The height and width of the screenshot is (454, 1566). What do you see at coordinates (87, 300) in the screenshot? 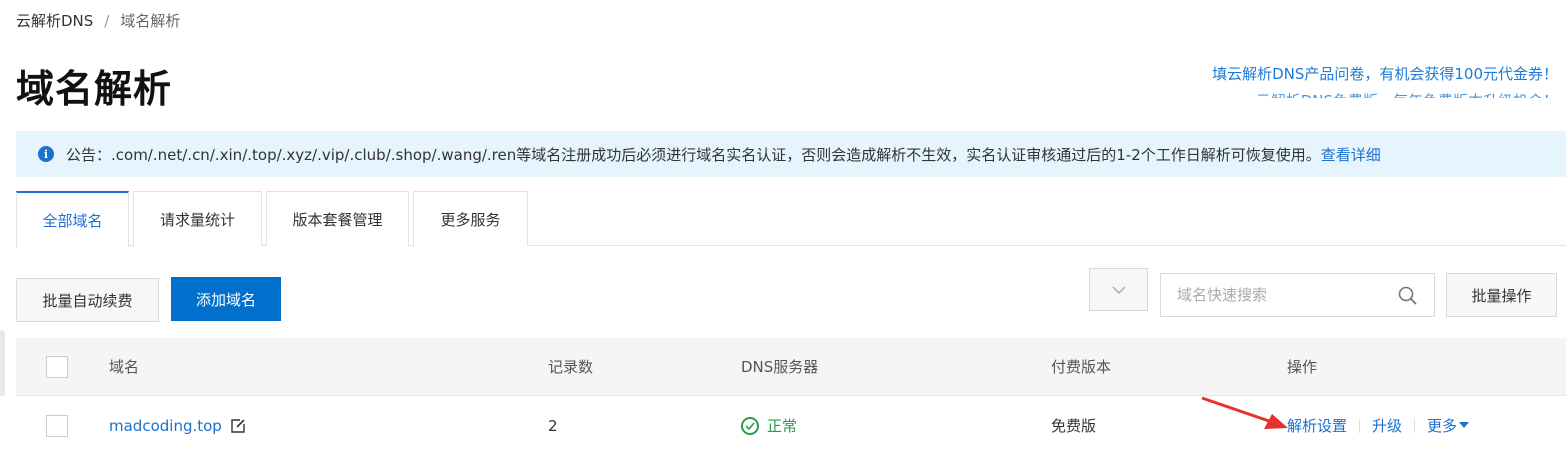
I see `batch-auto-renew-button: 批量自动续费` at bounding box center [87, 300].